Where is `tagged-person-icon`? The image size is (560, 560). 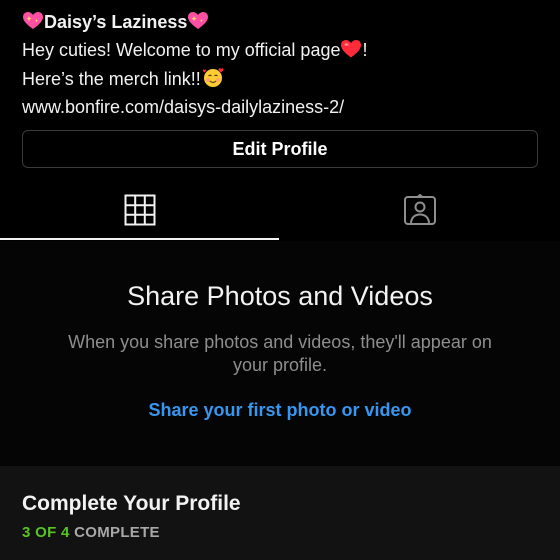 tagged-person-icon is located at coordinates (420, 212).